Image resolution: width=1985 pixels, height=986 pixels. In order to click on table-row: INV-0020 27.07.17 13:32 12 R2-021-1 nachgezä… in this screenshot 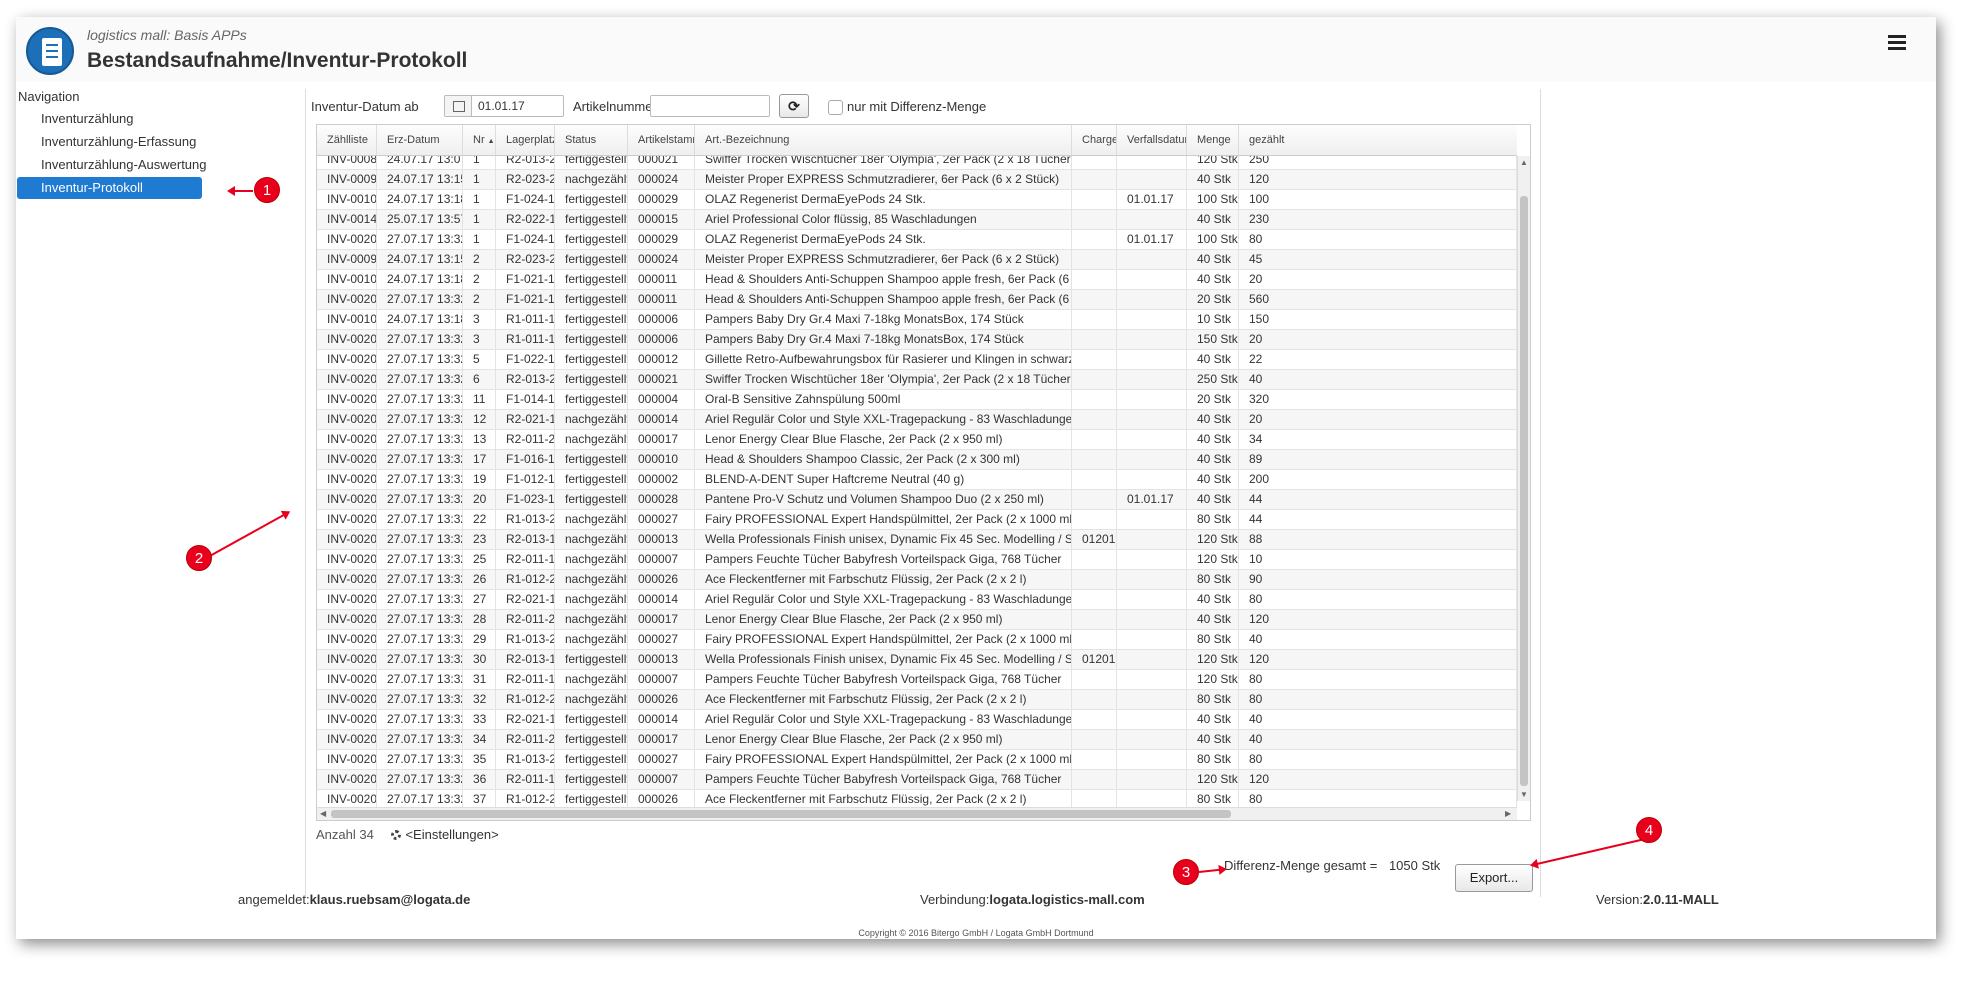, I will do `click(917, 420)`.